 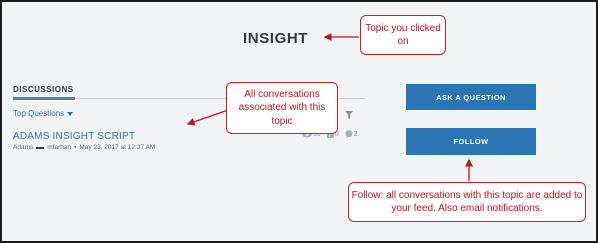 I want to click on conversation-author: mfarhan, so click(x=59, y=147).